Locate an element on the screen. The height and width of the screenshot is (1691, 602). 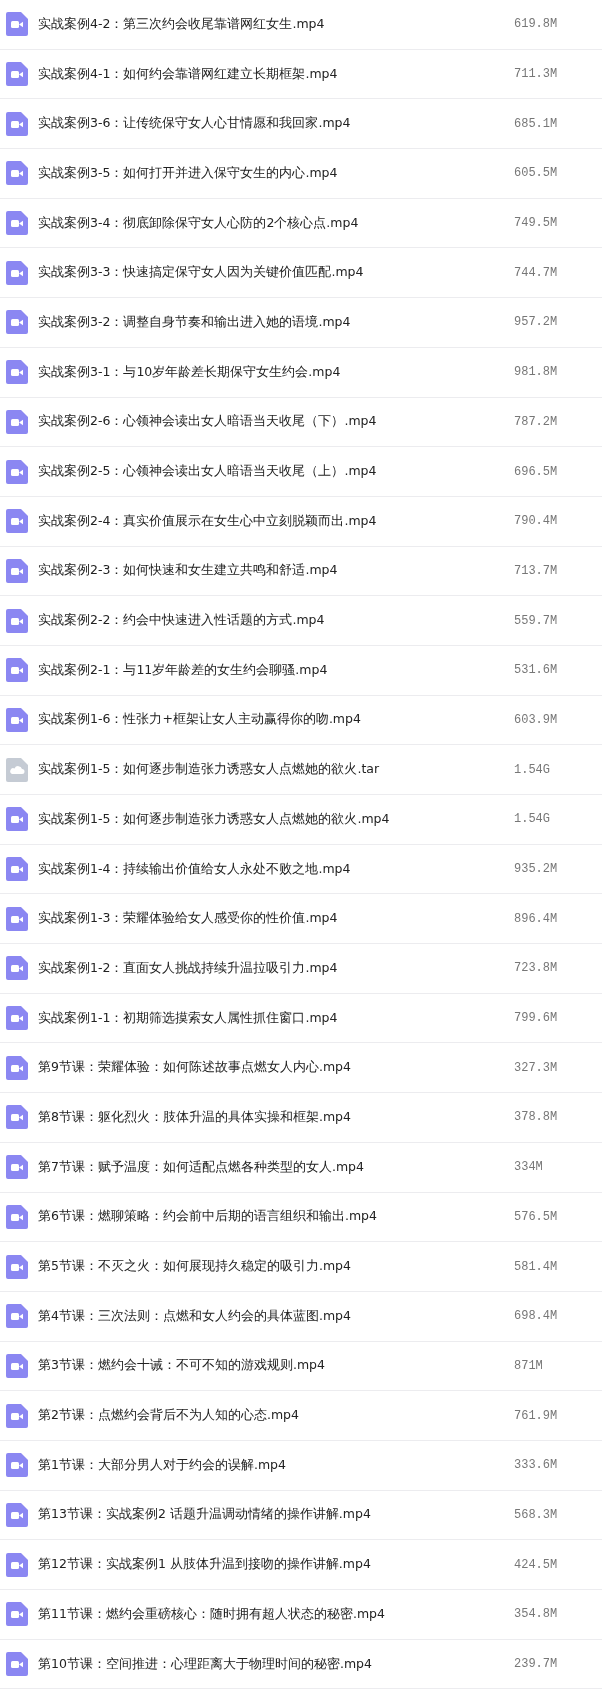
file-name: 实战案例3-6：让传统保守女人心甘情愿和我回家.mp4 is located at coordinates (195, 124).